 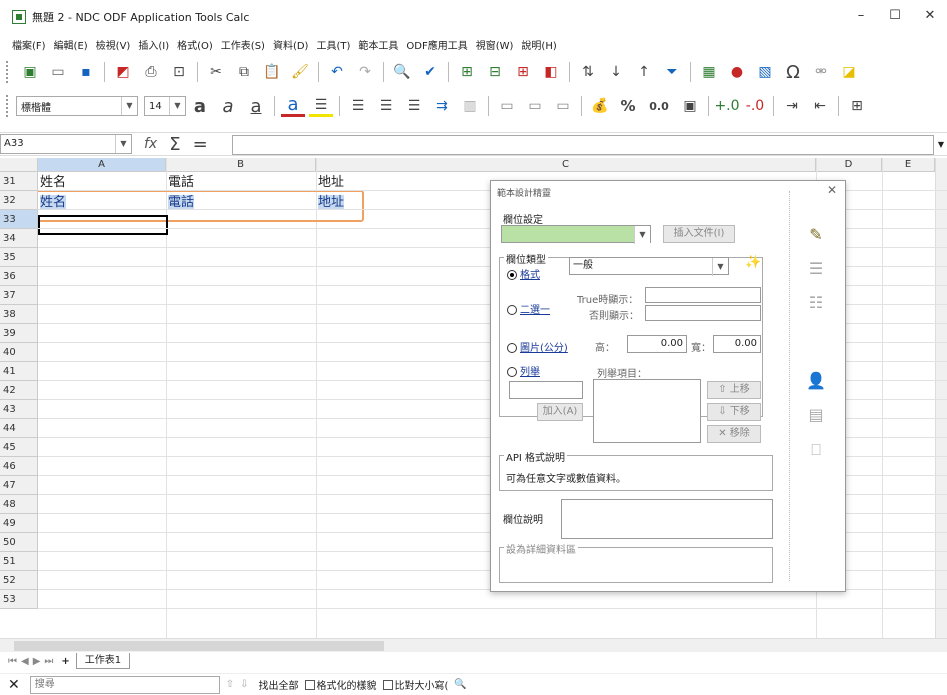 I want to click on find-replace-icon: 🔍, so click(x=402, y=72).